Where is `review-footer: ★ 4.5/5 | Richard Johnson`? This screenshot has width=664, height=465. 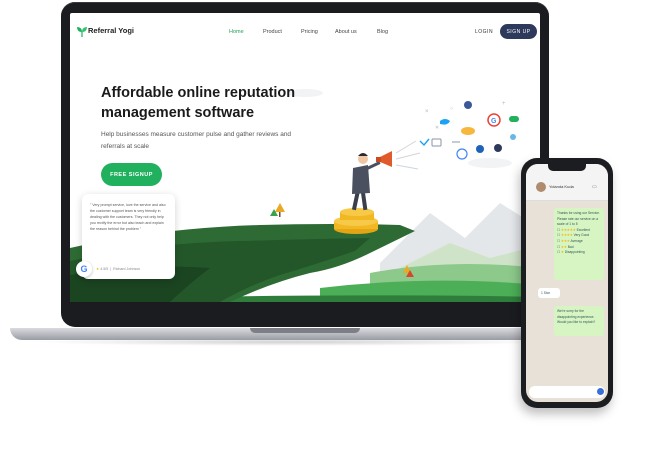 review-footer: ★ 4.5/5 | Richard Johnson is located at coordinates (118, 269).